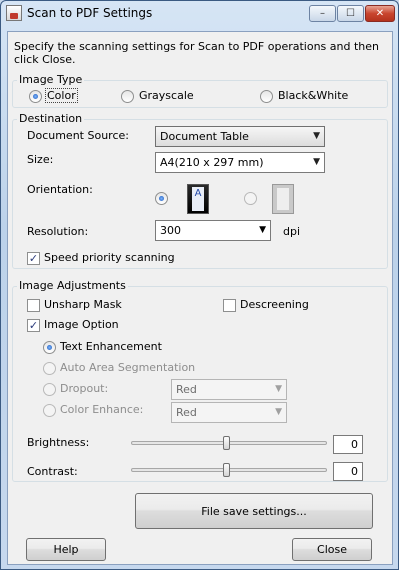  What do you see at coordinates (226, 443) in the screenshot?
I see `brightness-slider-thumb` at bounding box center [226, 443].